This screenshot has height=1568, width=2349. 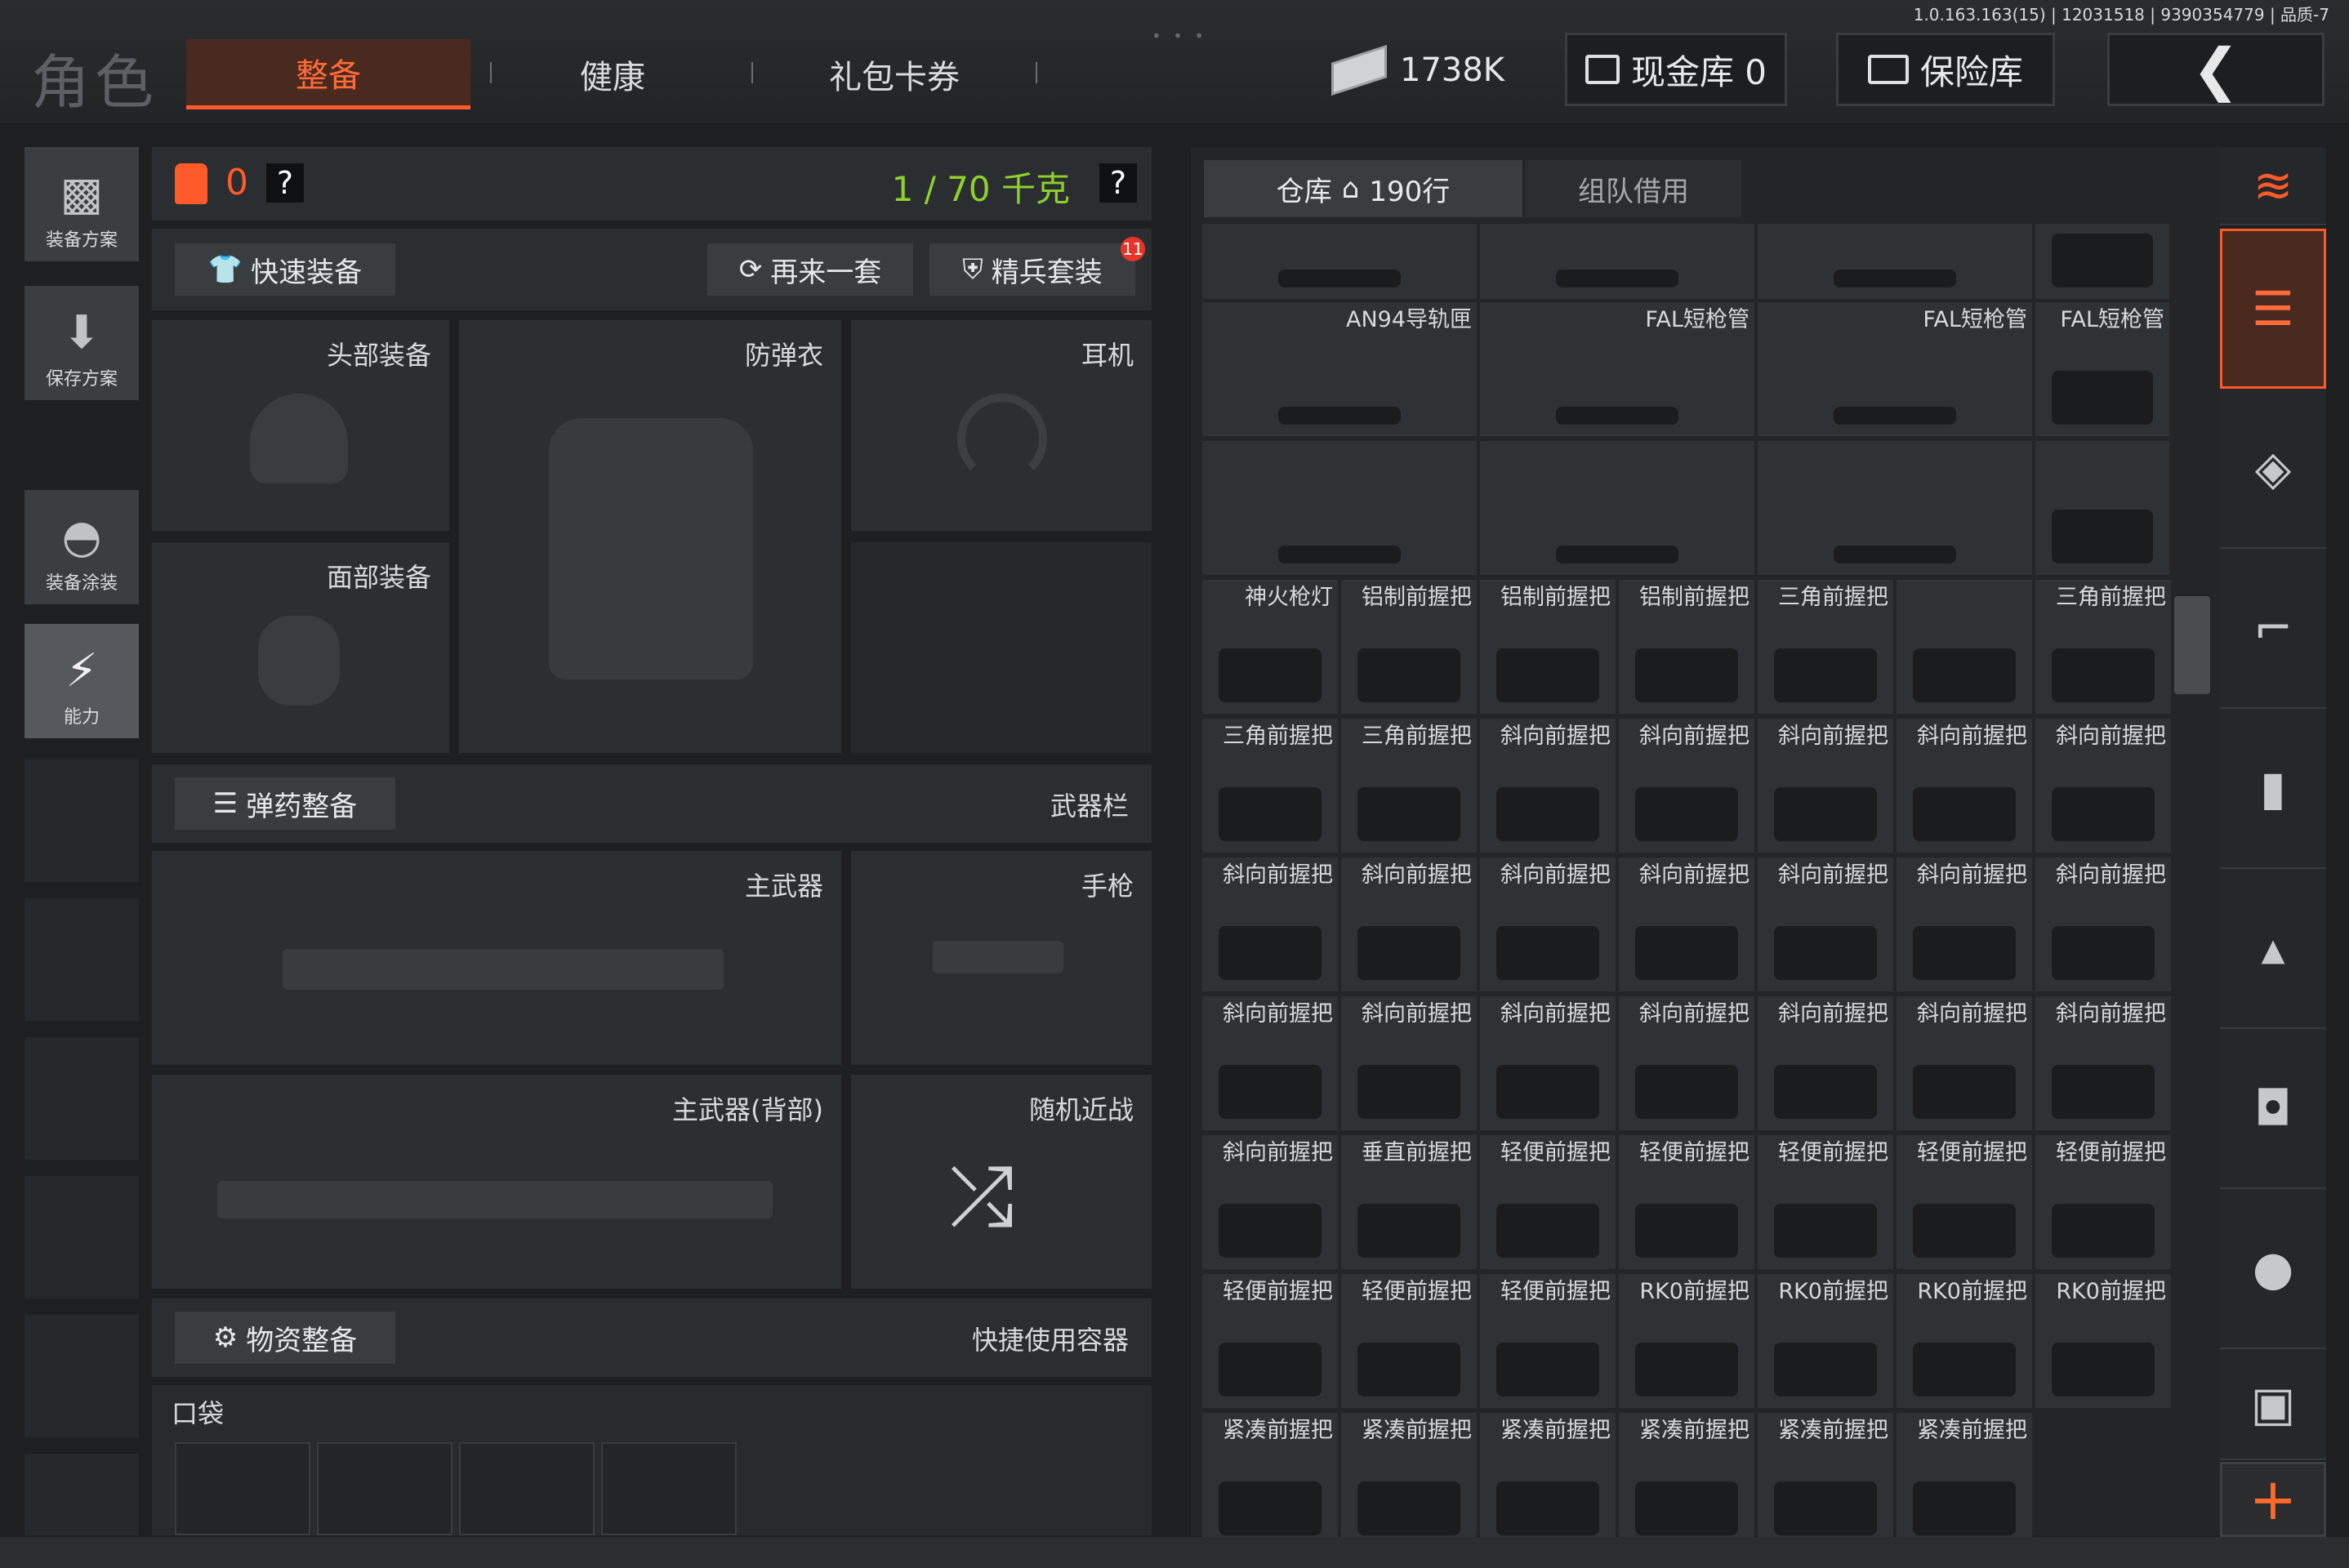 What do you see at coordinates (2273, 309) in the screenshot?
I see `filter-all: ☰` at bounding box center [2273, 309].